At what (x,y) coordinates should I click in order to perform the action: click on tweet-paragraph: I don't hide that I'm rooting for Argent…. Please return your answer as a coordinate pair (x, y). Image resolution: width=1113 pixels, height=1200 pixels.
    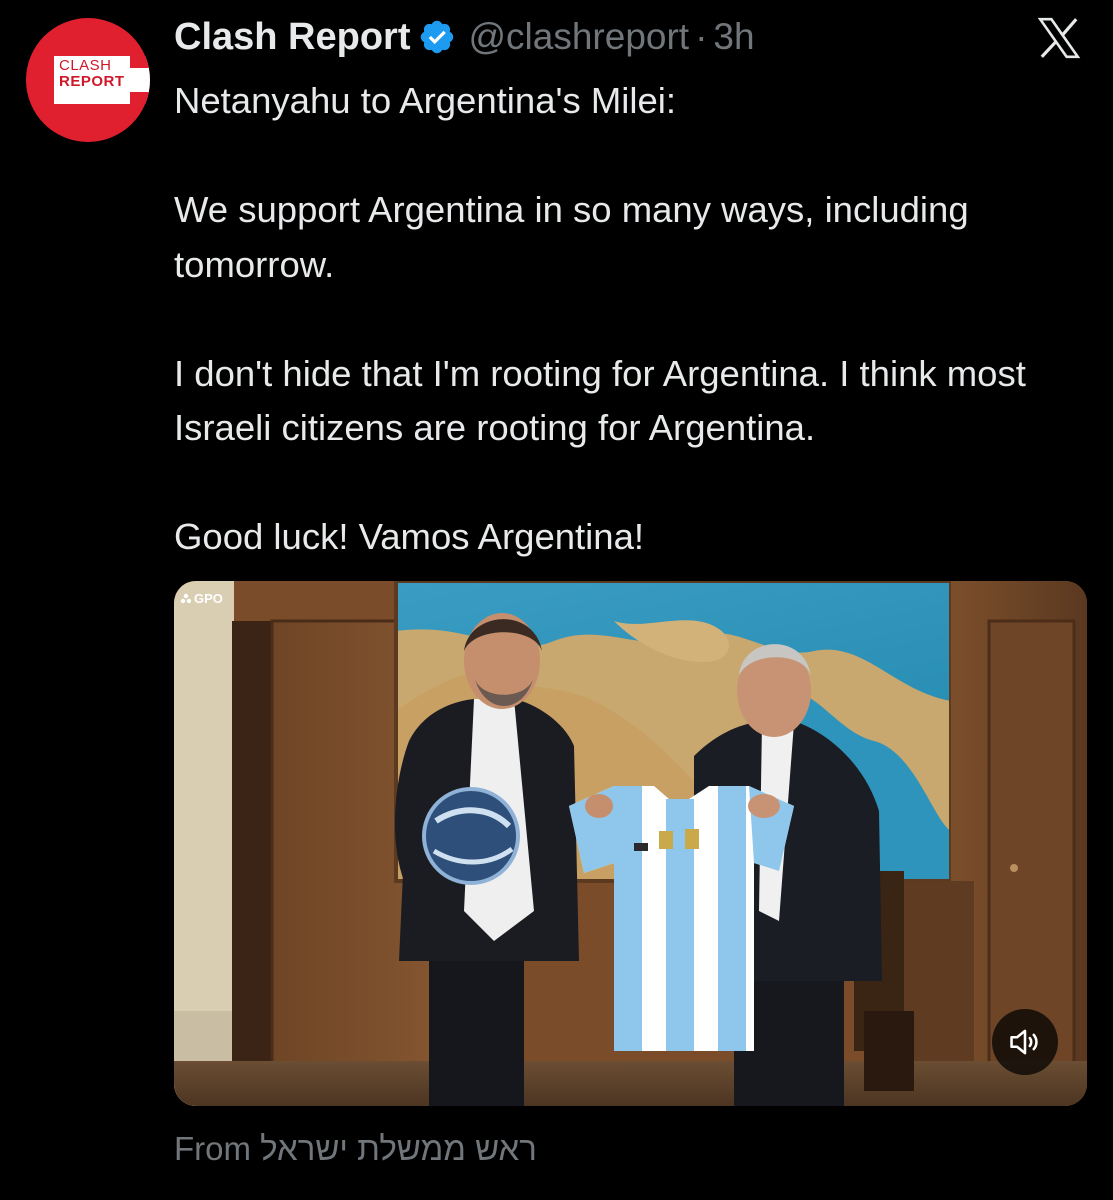
    Looking at the image, I should click on (600, 400).